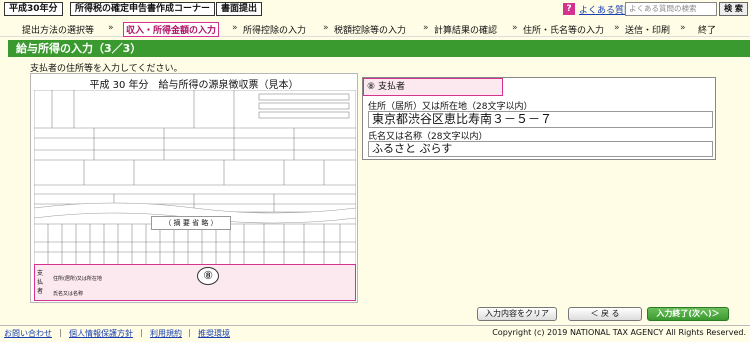 This screenshot has height=342, width=750. I want to click on slip-payer-section: 支 払 者 住所(居所)又は所在地 氏名又は名称 ⑧, so click(195, 282).